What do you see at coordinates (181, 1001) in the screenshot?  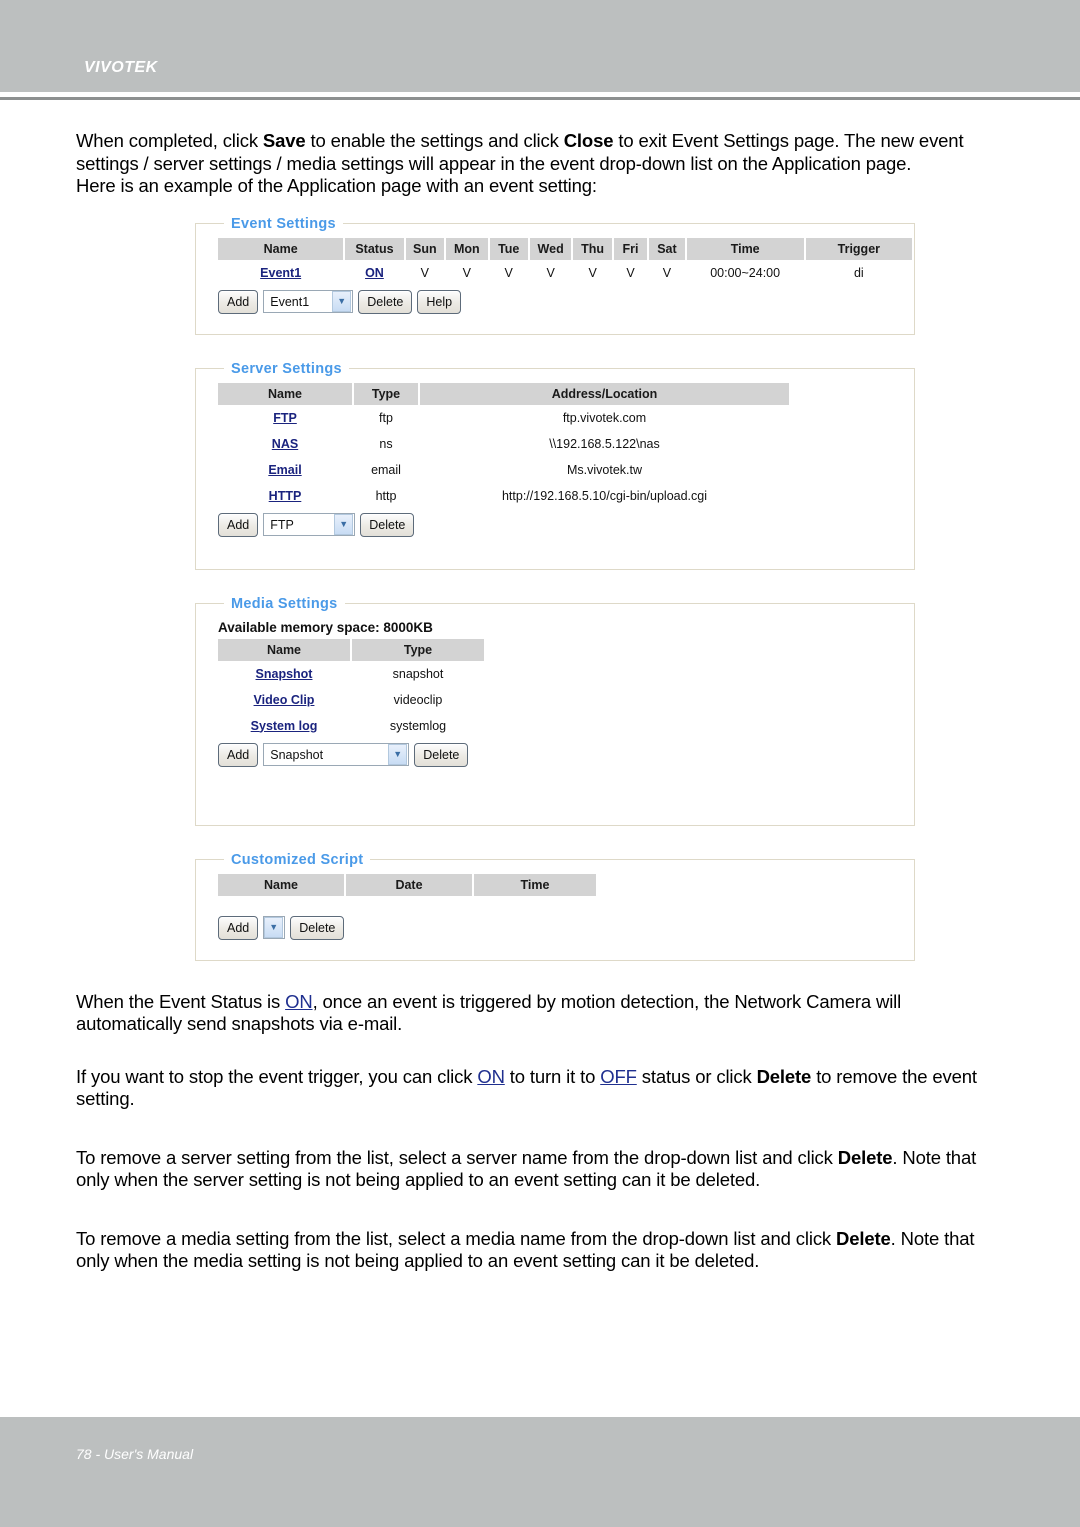 I see `note1-text-a: When the Event Status is` at bounding box center [181, 1001].